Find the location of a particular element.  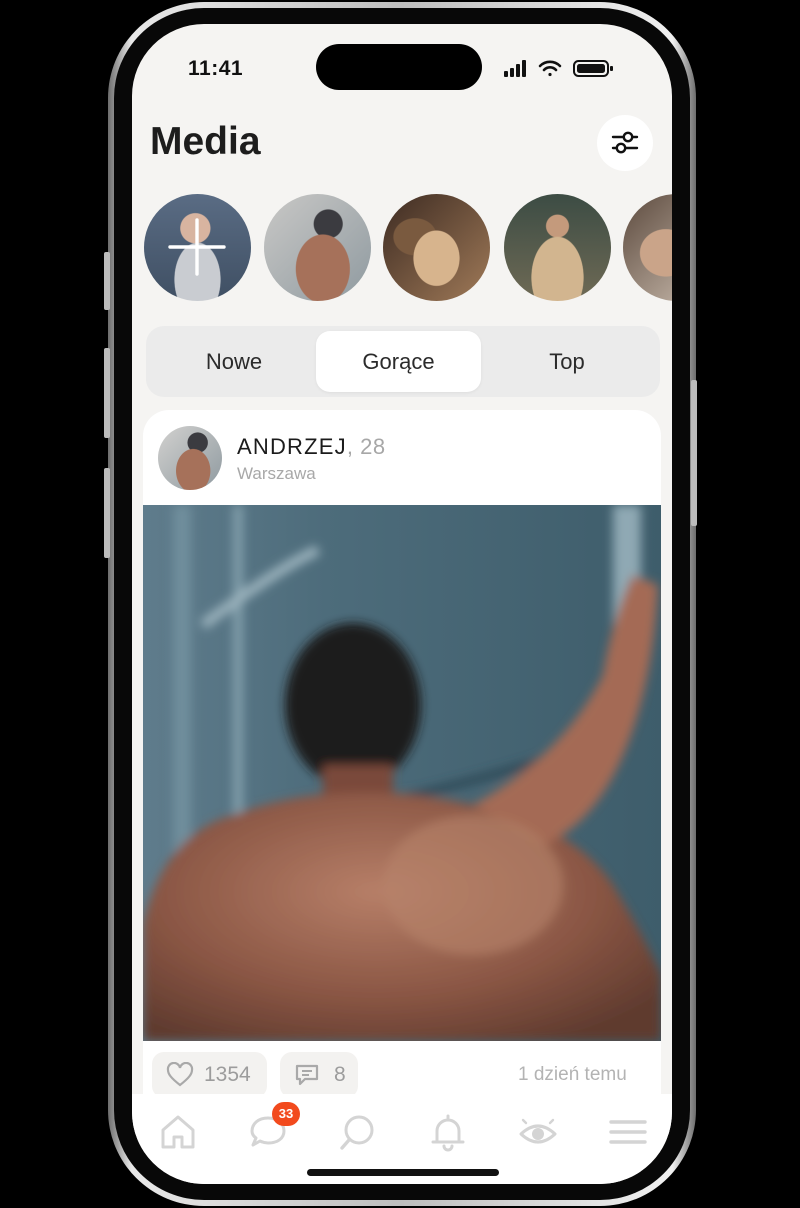

messages-badge: 33 is located at coordinates (286, 1114).